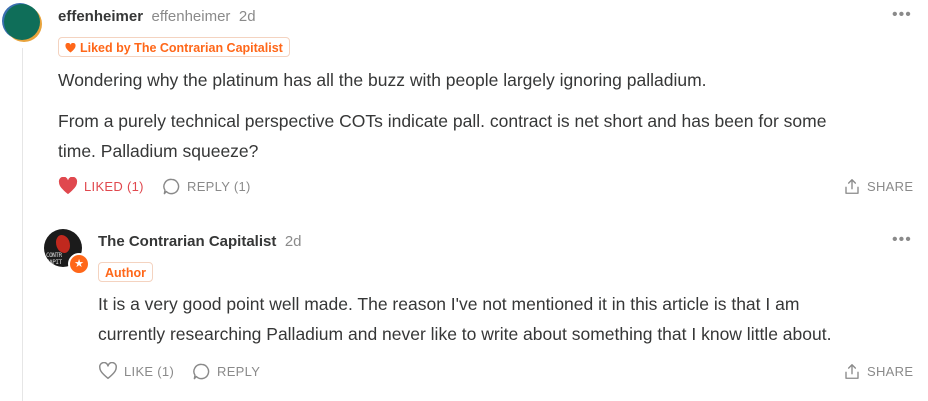  Describe the element at coordinates (190, 16) in the screenshot. I see `author-handle: effenheimer` at that location.